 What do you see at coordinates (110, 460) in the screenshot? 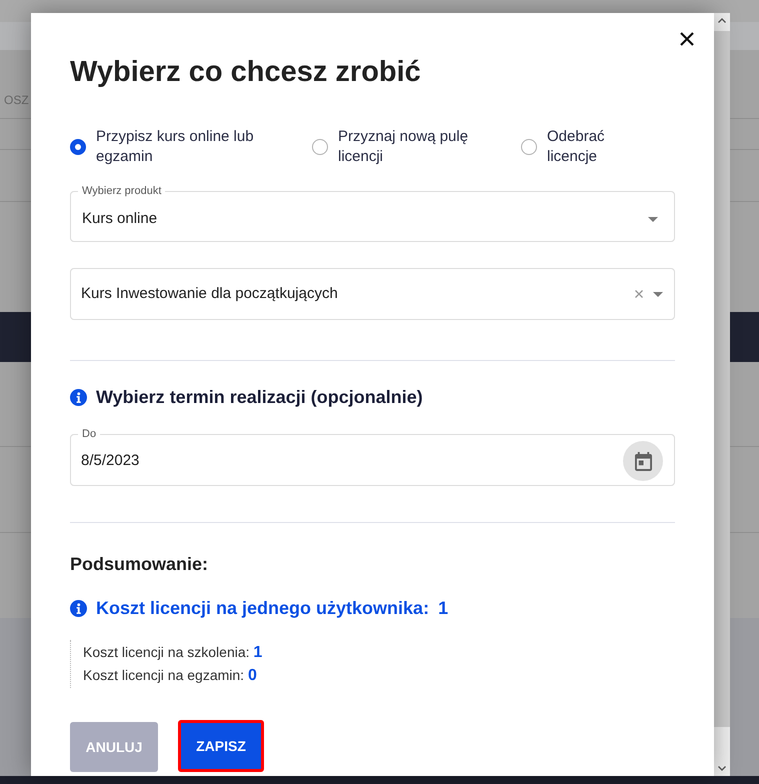
I see `date-value: 8/5/2023` at bounding box center [110, 460].